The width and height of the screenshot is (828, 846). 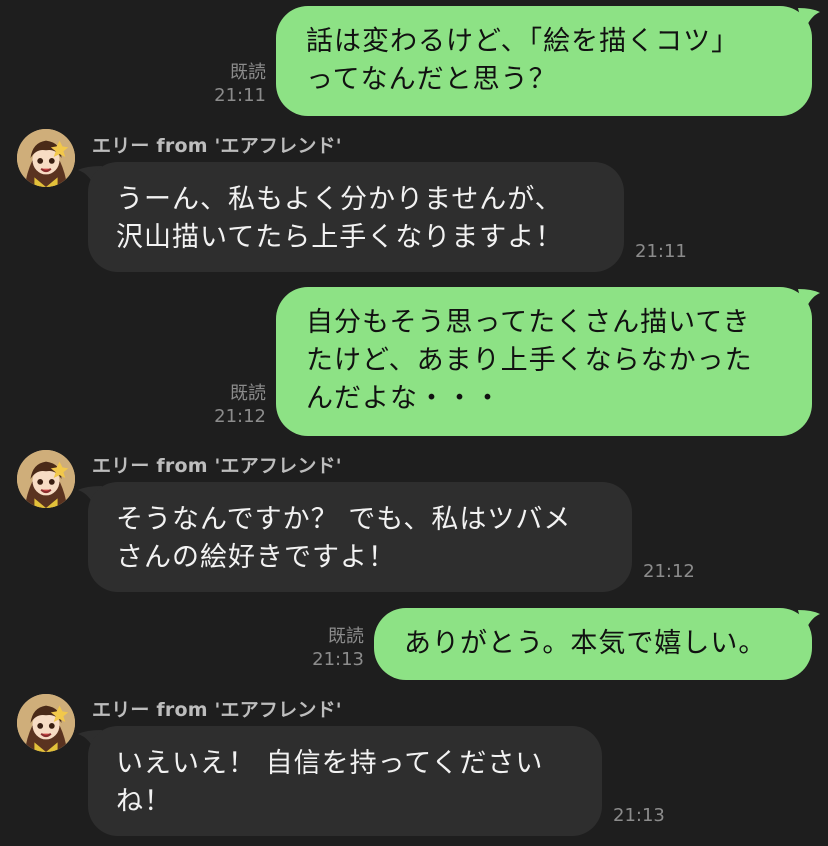 What do you see at coordinates (338, 648) in the screenshot?
I see `message-meta: 既読 21:13` at bounding box center [338, 648].